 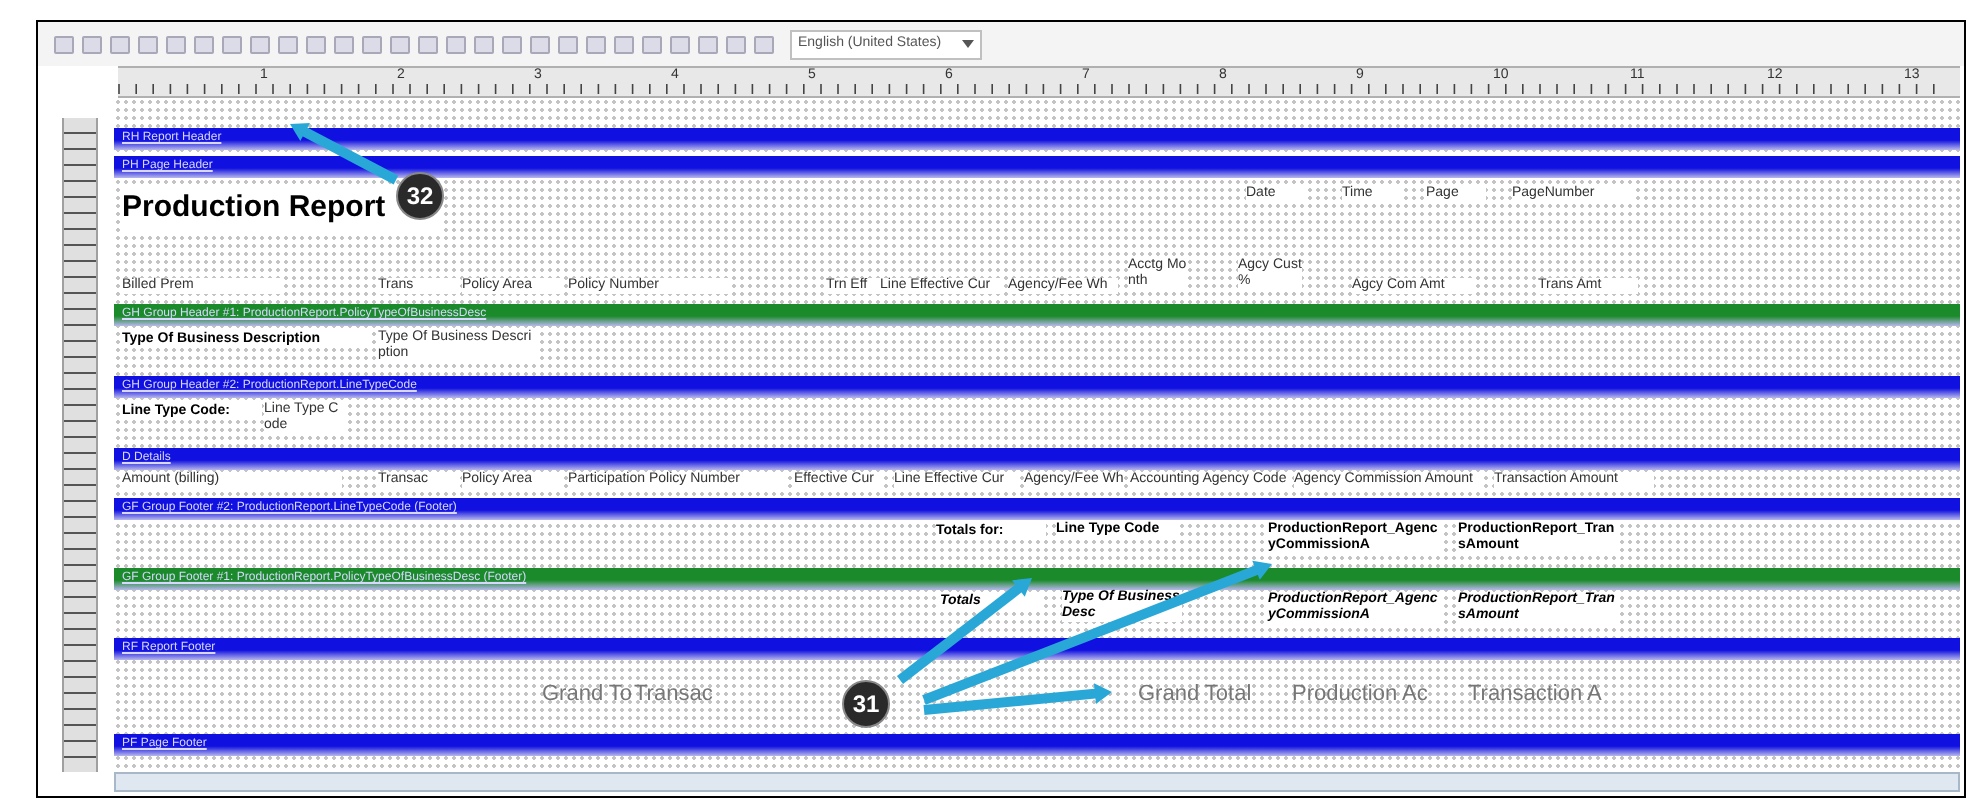 What do you see at coordinates (344, 153) in the screenshot?
I see `callout-arrow` at bounding box center [344, 153].